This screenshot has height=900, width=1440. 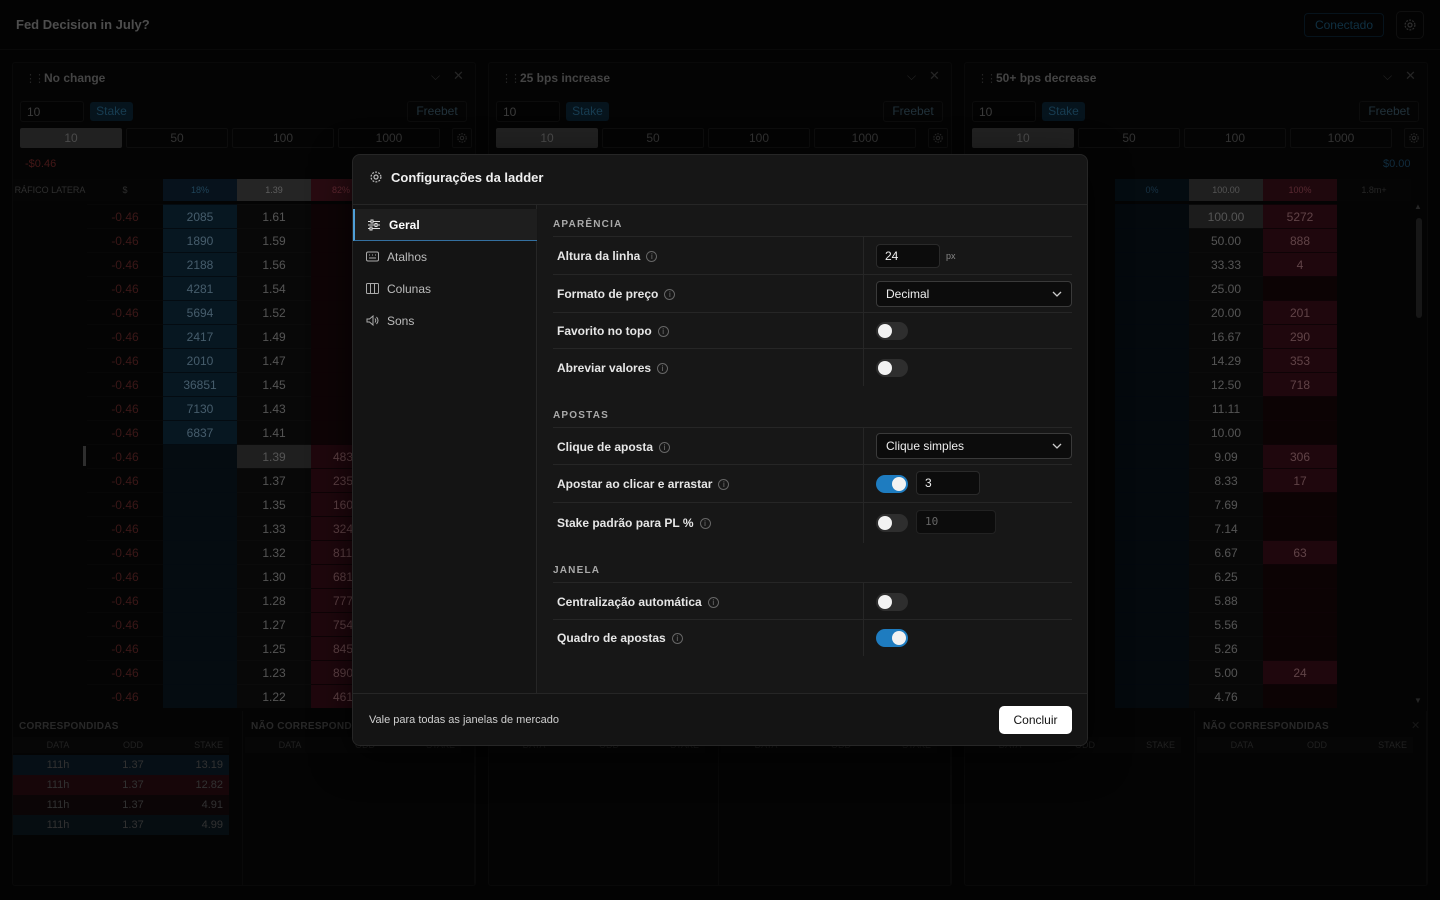 What do you see at coordinates (604, 368) in the screenshot?
I see `setting-label: Abreviar valores` at bounding box center [604, 368].